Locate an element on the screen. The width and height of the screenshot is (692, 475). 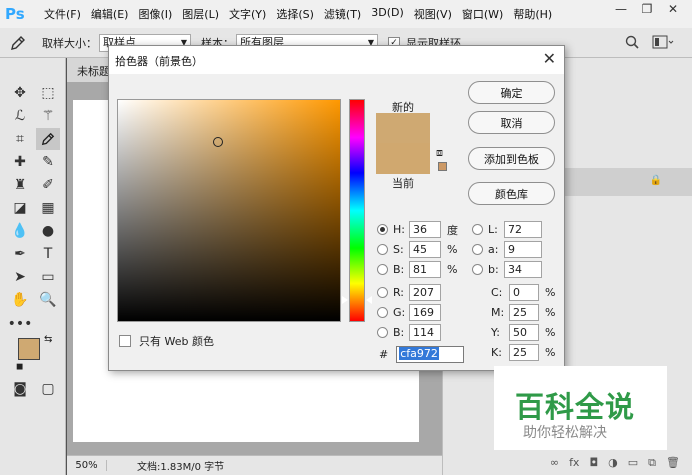
lock-icon: 🔒 is located at coordinates (655, 180).